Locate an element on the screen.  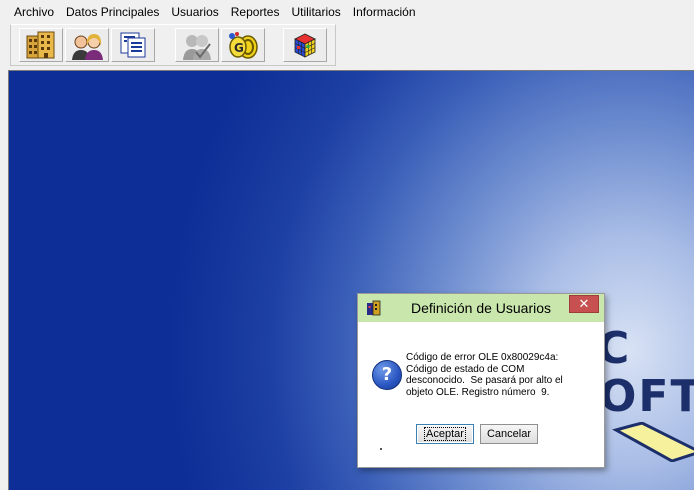
error-message-line: Código de error OLE 0x80029c4a: is located at coordinates (482, 357).